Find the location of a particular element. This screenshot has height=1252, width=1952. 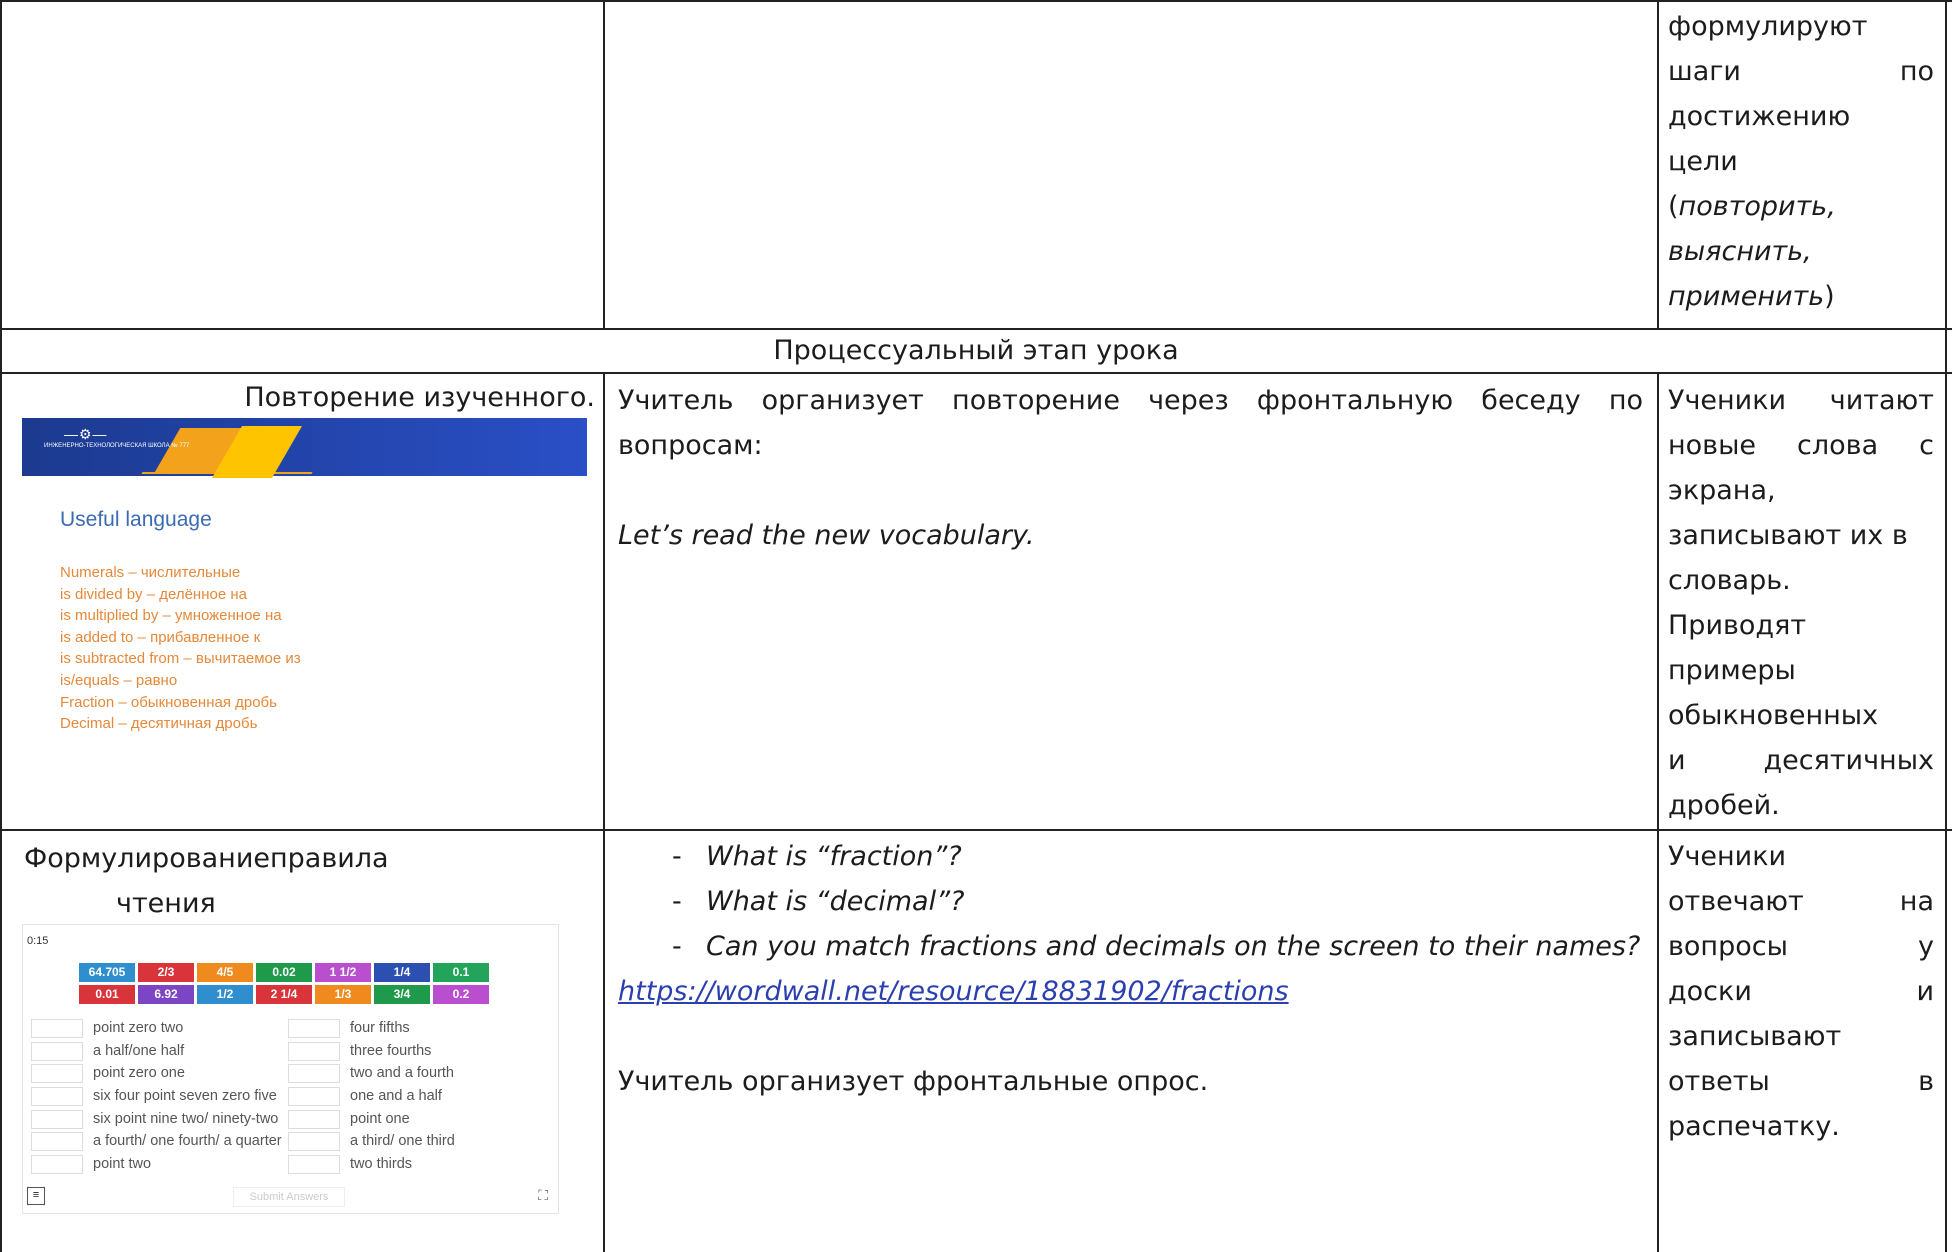

answer-tile: 6.92 is located at coordinates (166, 994).